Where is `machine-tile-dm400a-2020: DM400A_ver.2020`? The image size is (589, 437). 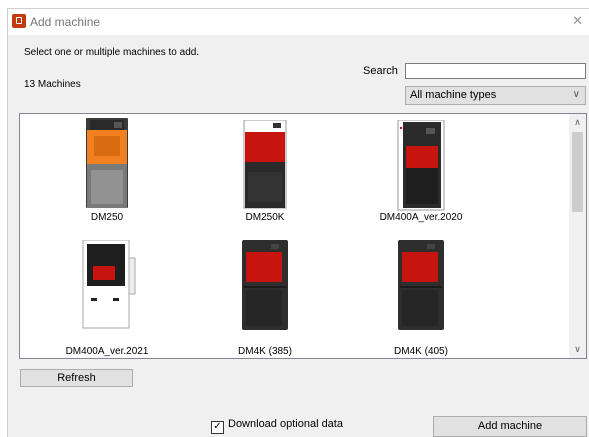 machine-tile-dm400a-2020: DM400A_ver.2020 is located at coordinates (421, 176).